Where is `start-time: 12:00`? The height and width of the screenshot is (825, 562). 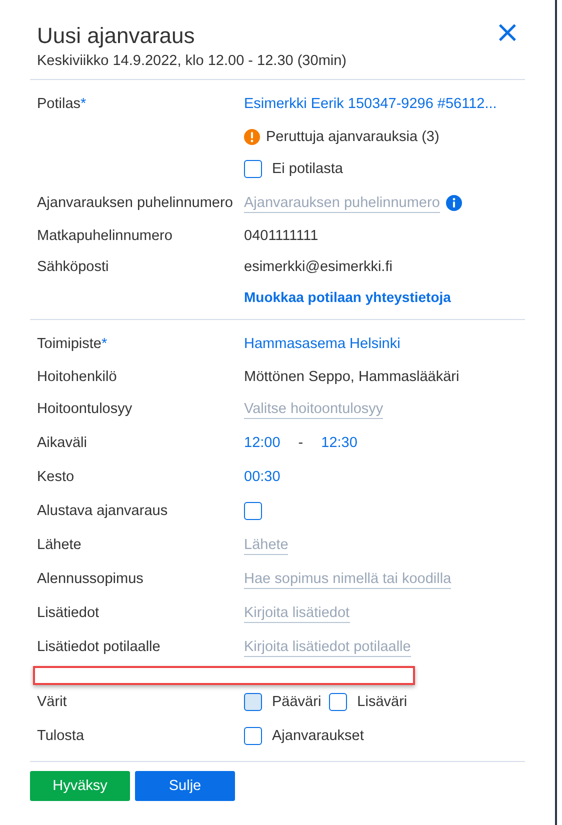 start-time: 12:00 is located at coordinates (262, 443).